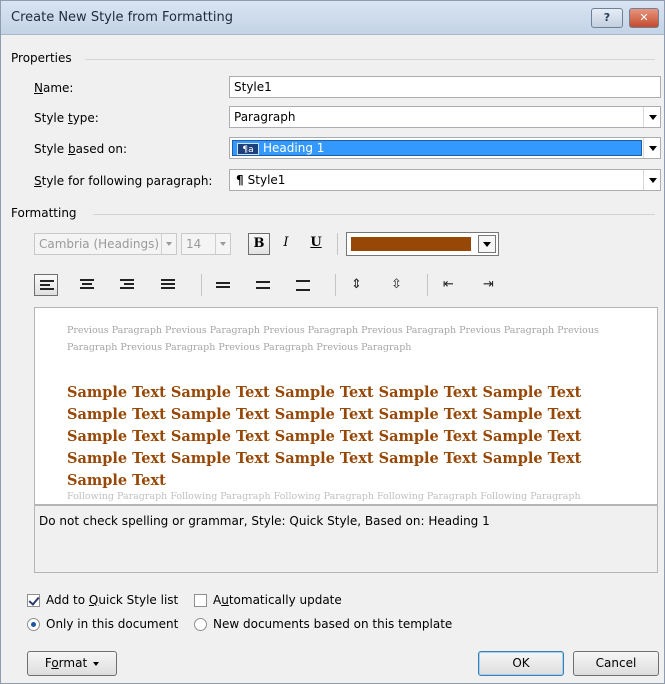  Describe the element at coordinates (81, 149) in the screenshot. I see `based-on-label: Style based on:` at that location.